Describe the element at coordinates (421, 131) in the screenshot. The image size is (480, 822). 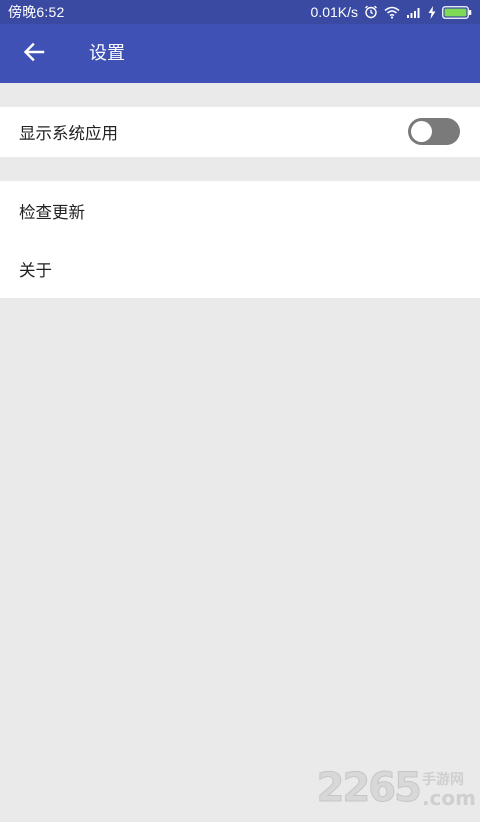
I see `toggle-knob` at that location.